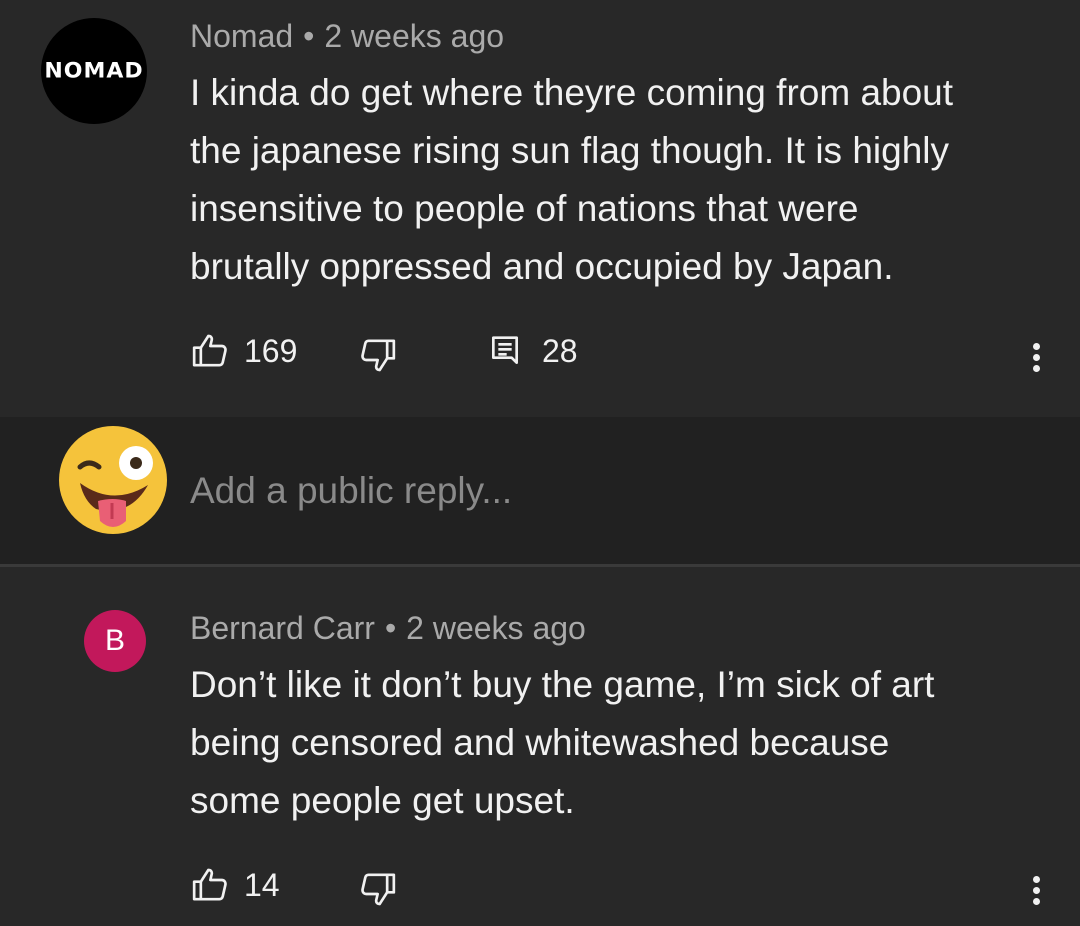 This screenshot has width=1080, height=926. I want to click on avatar-bernard-carr: B, so click(115, 641).